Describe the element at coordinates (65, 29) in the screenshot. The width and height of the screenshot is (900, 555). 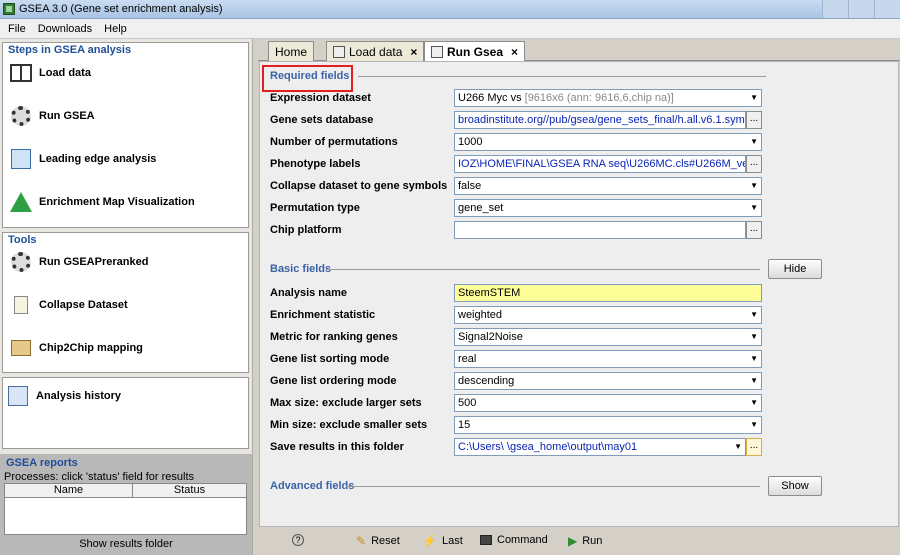
I see `menu-downloads: Downloads` at that location.